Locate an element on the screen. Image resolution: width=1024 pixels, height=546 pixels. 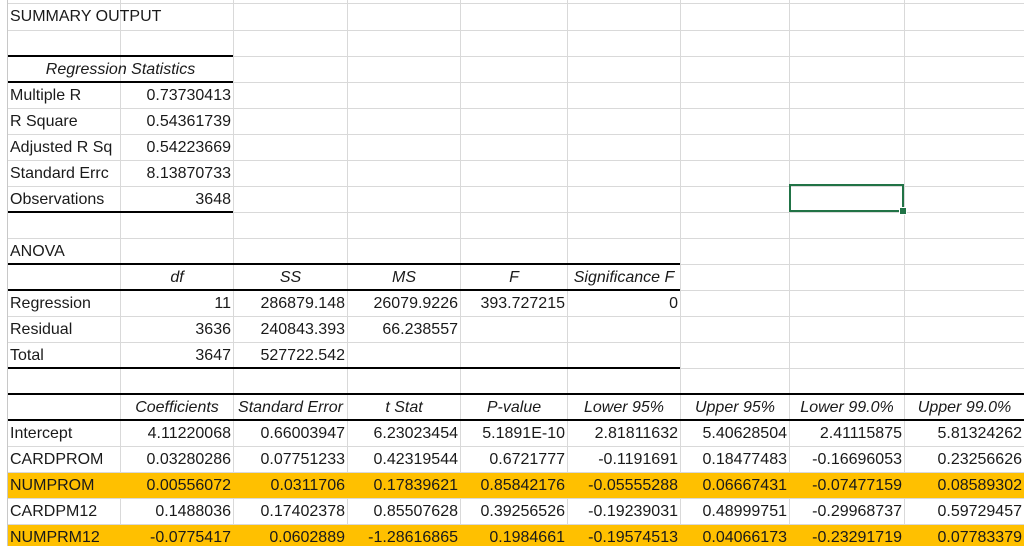
coefficient-value: 2.41115875 is located at coordinates (847, 433).